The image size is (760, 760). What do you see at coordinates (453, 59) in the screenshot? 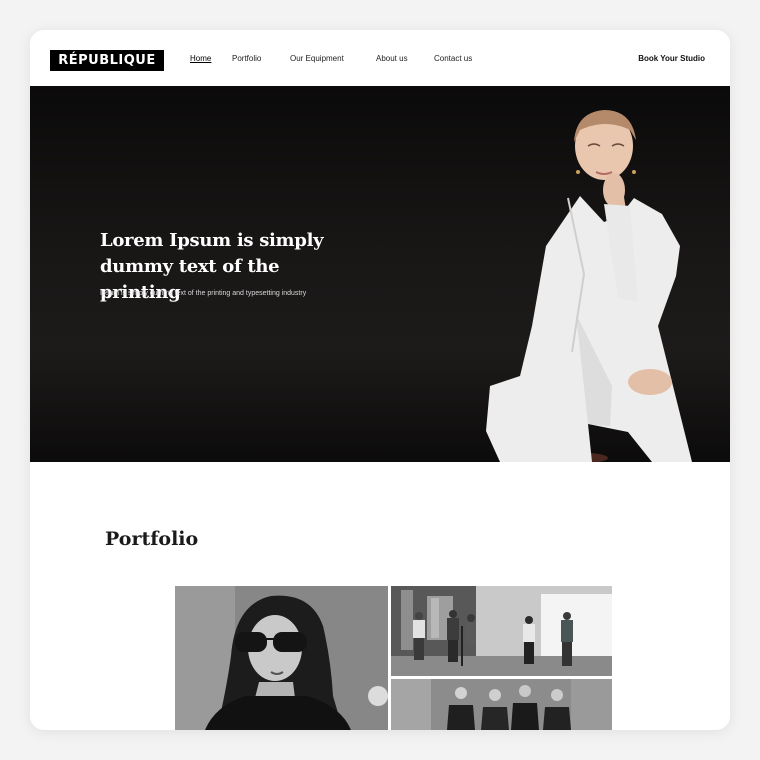
I see `nav-link-contact-us: Contact us` at bounding box center [453, 59].